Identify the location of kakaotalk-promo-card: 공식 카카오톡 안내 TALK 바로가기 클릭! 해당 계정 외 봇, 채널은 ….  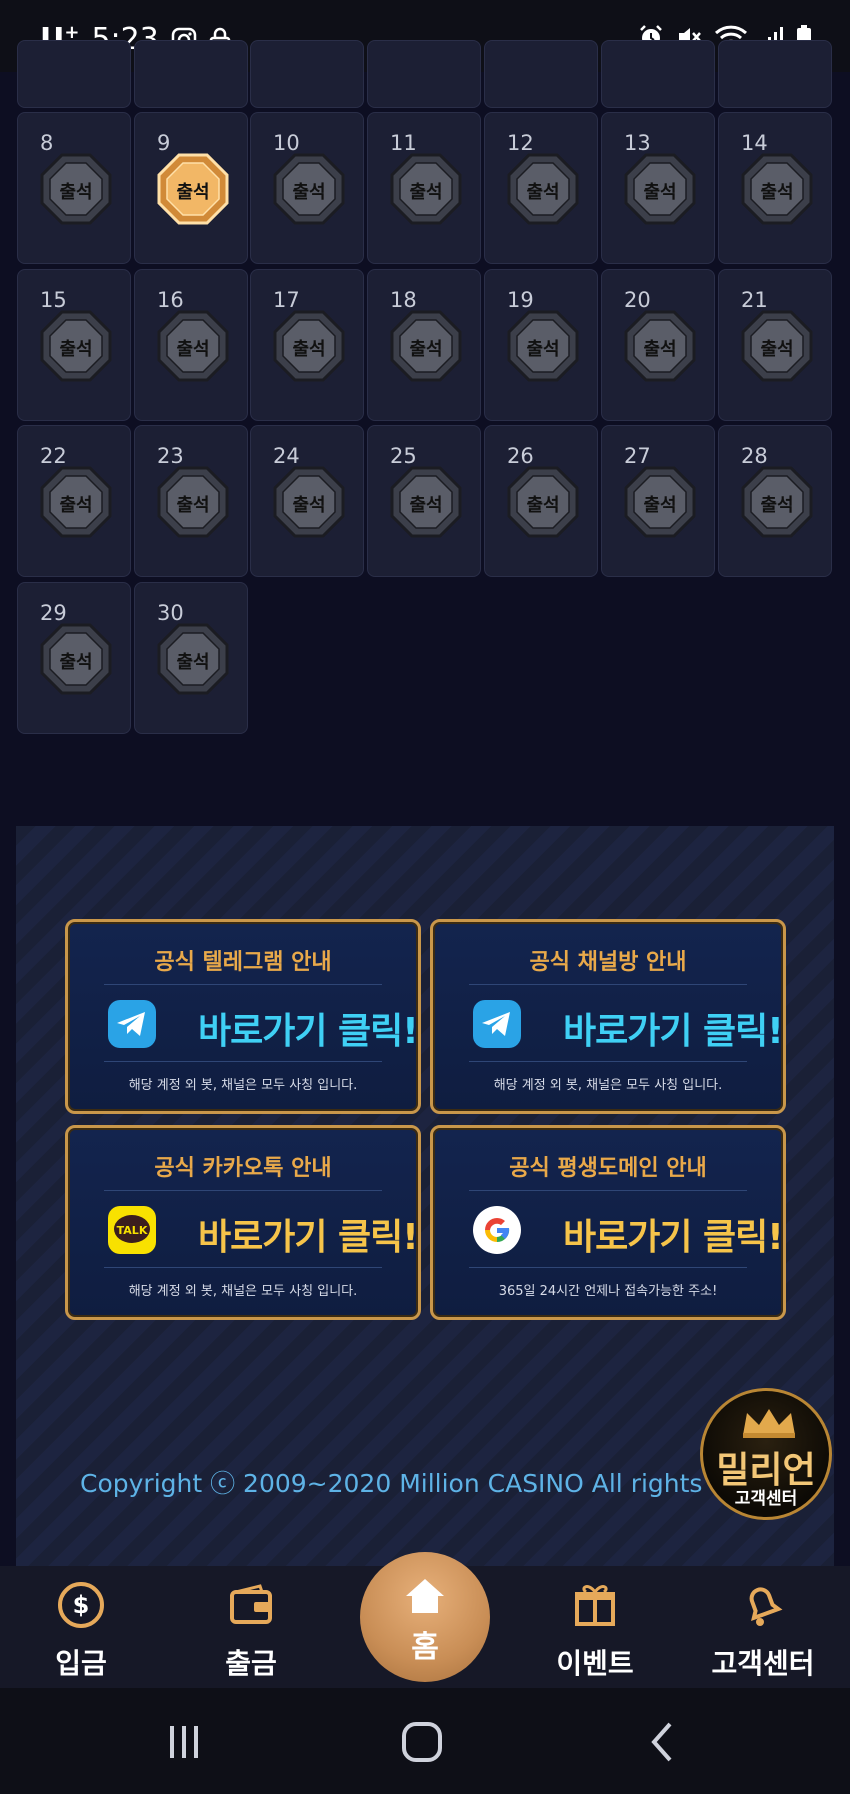
(243, 1222).